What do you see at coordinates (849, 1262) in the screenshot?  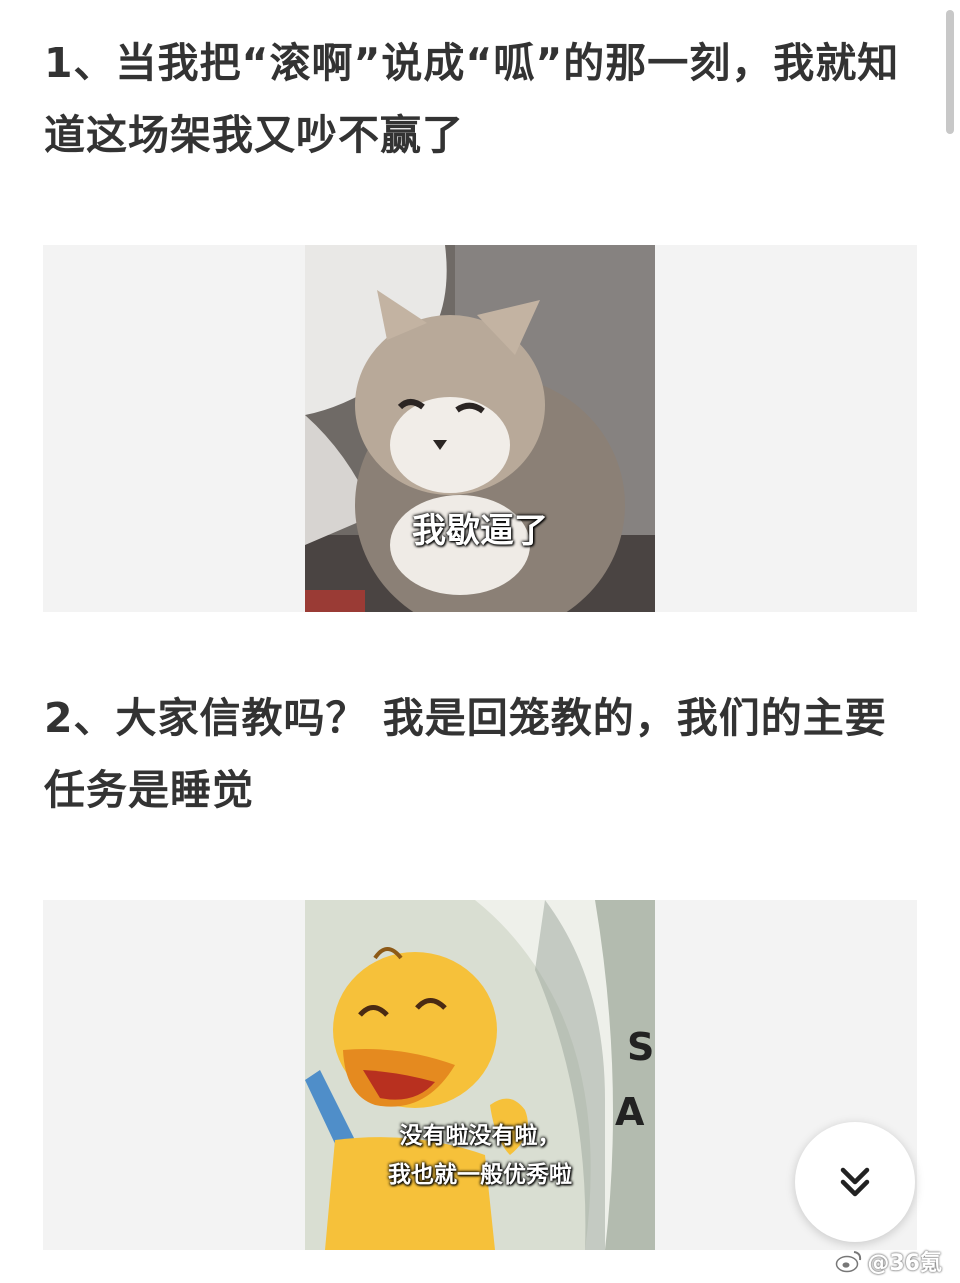 I see `weibo-icon` at bounding box center [849, 1262].